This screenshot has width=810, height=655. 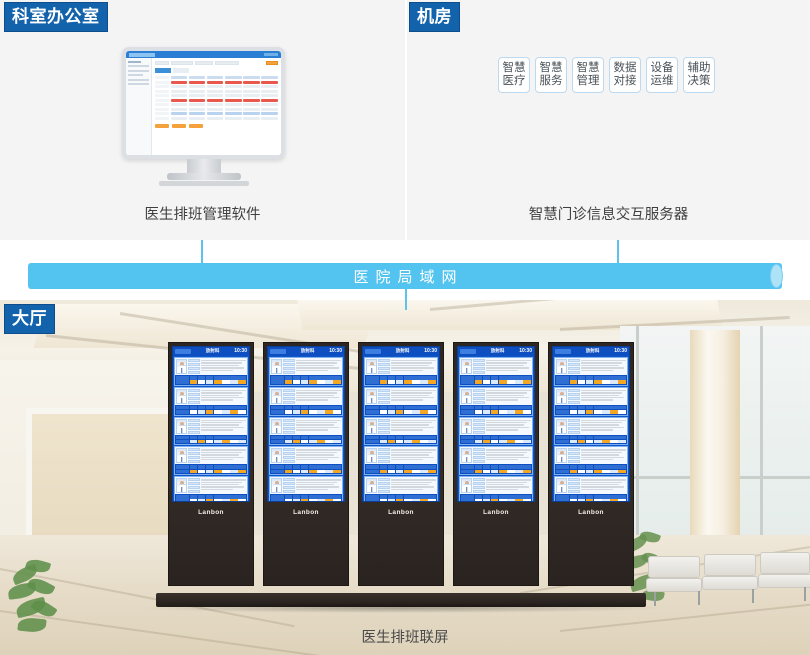 What do you see at coordinates (56, 17) in the screenshot?
I see `zone-tag-office: 科室办公室` at bounding box center [56, 17].